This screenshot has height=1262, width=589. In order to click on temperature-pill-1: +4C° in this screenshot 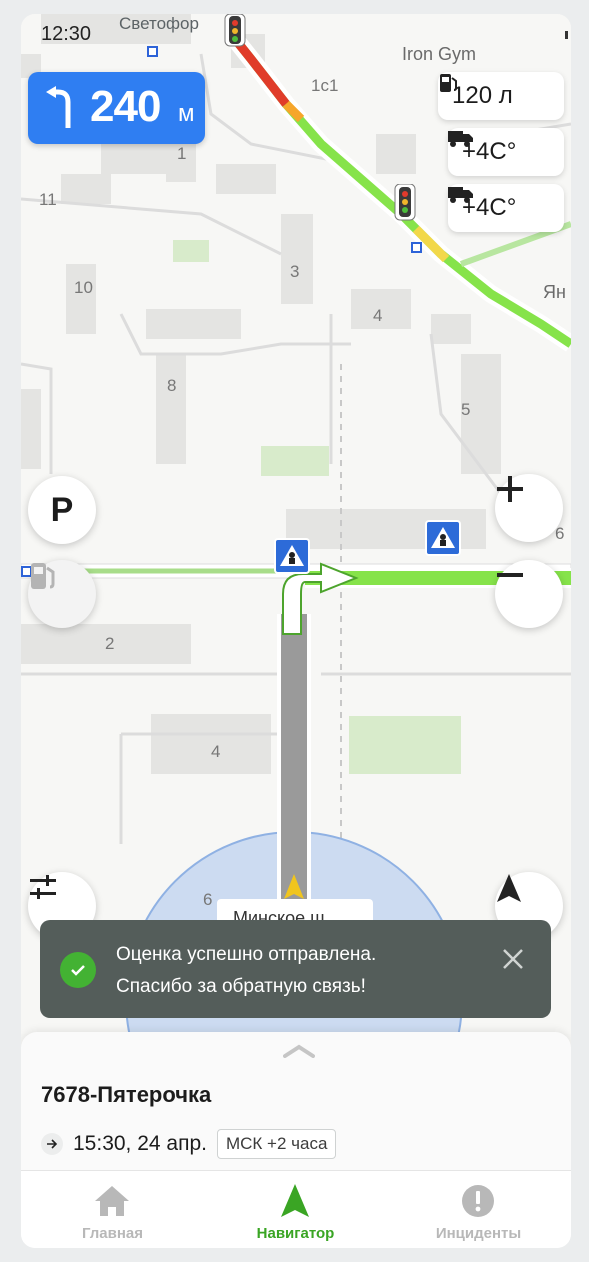, I will do `click(506, 152)`.